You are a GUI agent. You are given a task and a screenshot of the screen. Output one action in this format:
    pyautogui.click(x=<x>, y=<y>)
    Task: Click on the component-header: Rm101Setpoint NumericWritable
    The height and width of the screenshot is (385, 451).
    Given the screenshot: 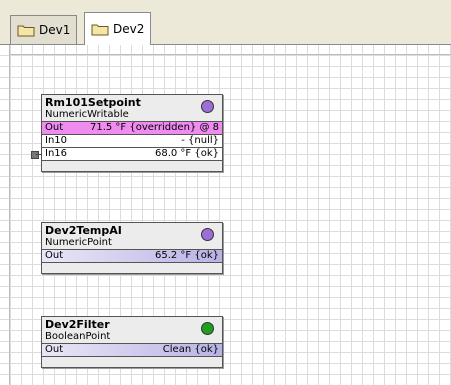 What is the action you would take?
    pyautogui.click(x=132, y=108)
    